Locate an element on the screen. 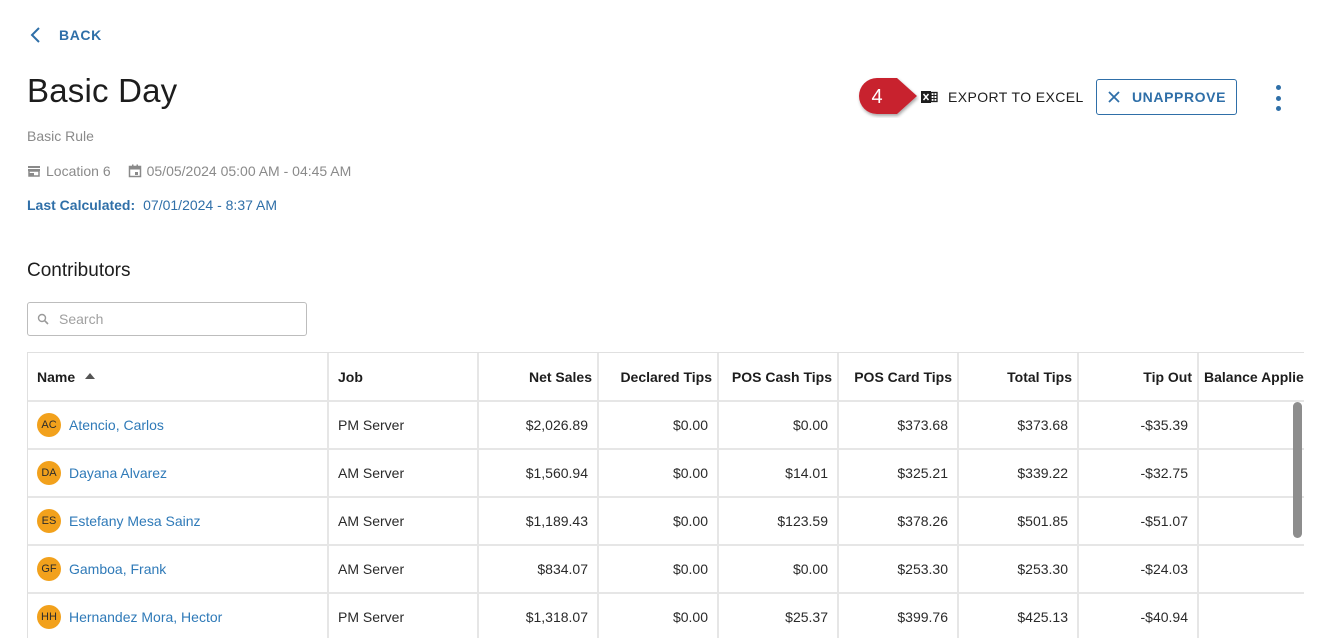 This screenshot has height=638, width=1326. employee-name-link: Gamboa, Frank is located at coordinates (117, 569).